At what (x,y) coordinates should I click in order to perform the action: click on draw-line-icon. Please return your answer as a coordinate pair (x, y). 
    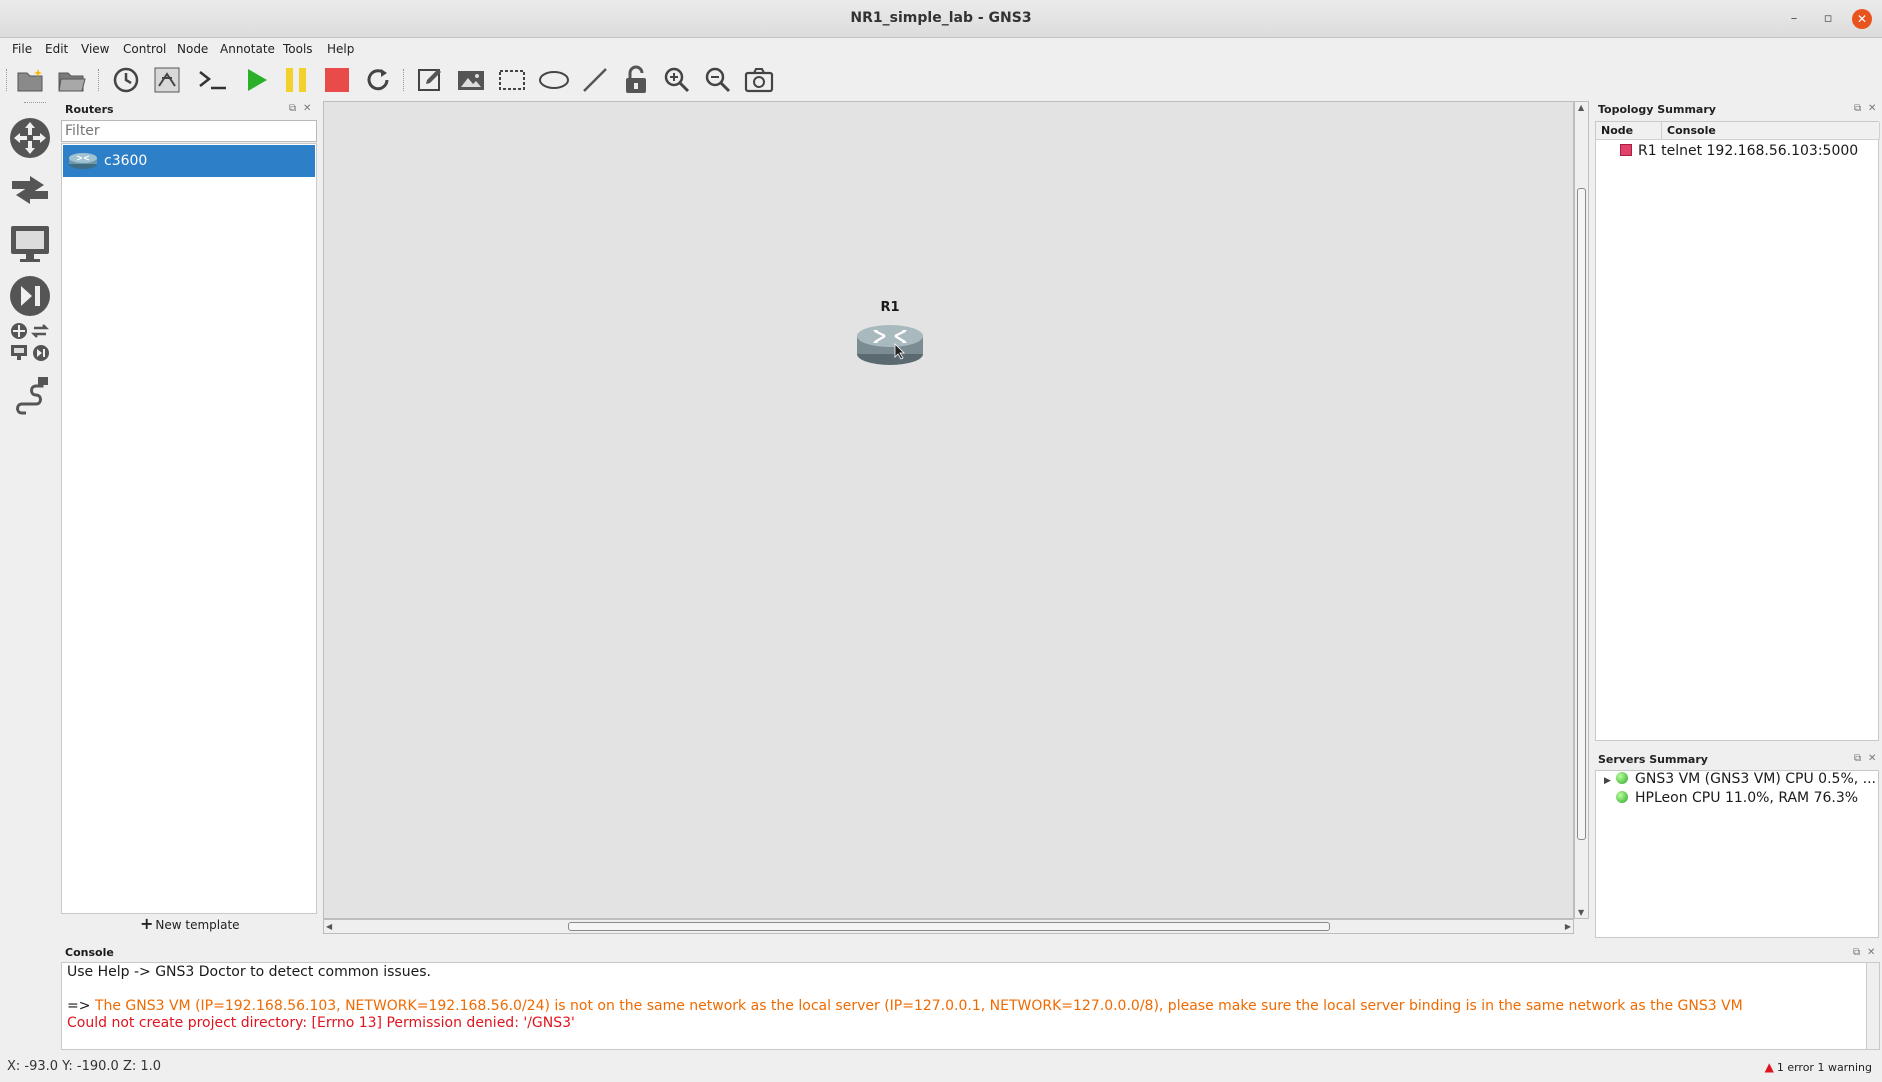
    Looking at the image, I should click on (595, 80).